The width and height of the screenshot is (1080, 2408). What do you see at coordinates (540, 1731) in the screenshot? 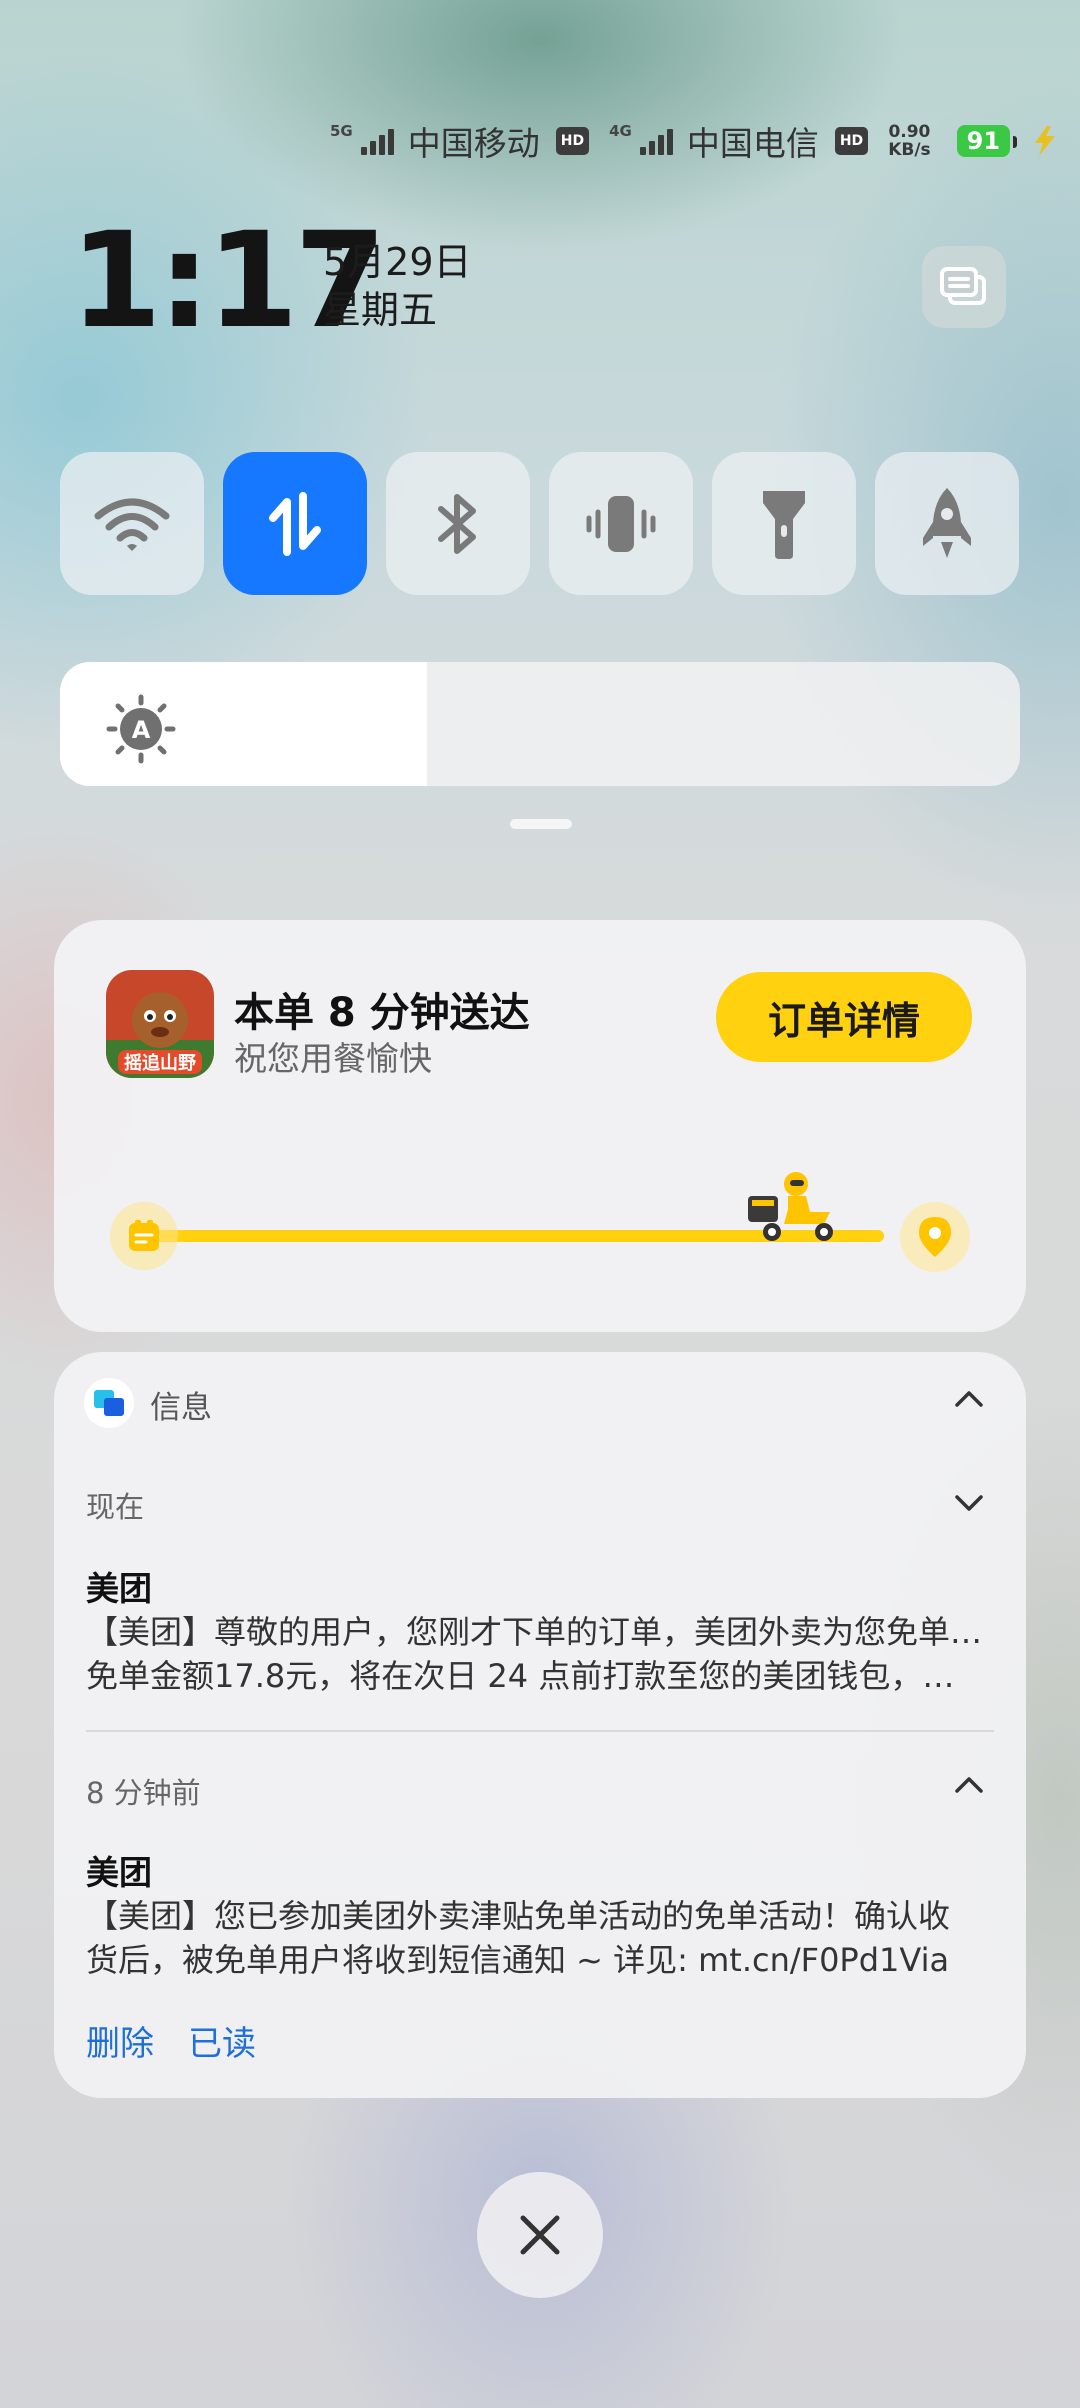
I see `message-divider` at bounding box center [540, 1731].